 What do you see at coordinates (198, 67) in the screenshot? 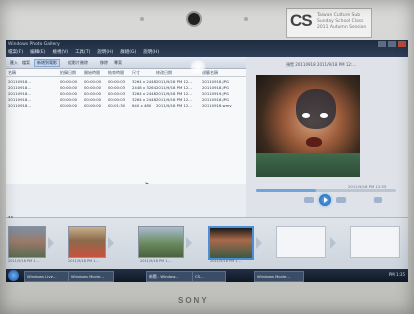
I see `screen-glare` at bounding box center [198, 67].